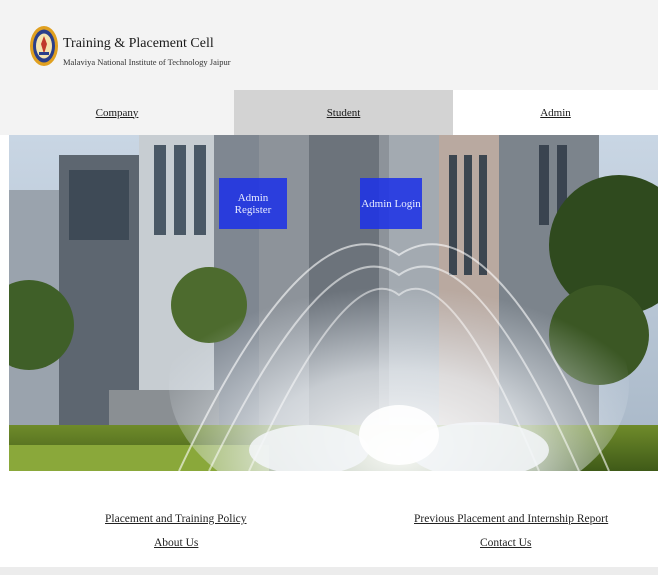 The width and height of the screenshot is (658, 575). Describe the element at coordinates (343, 112) in the screenshot. I see `nav-student: Student` at that location.